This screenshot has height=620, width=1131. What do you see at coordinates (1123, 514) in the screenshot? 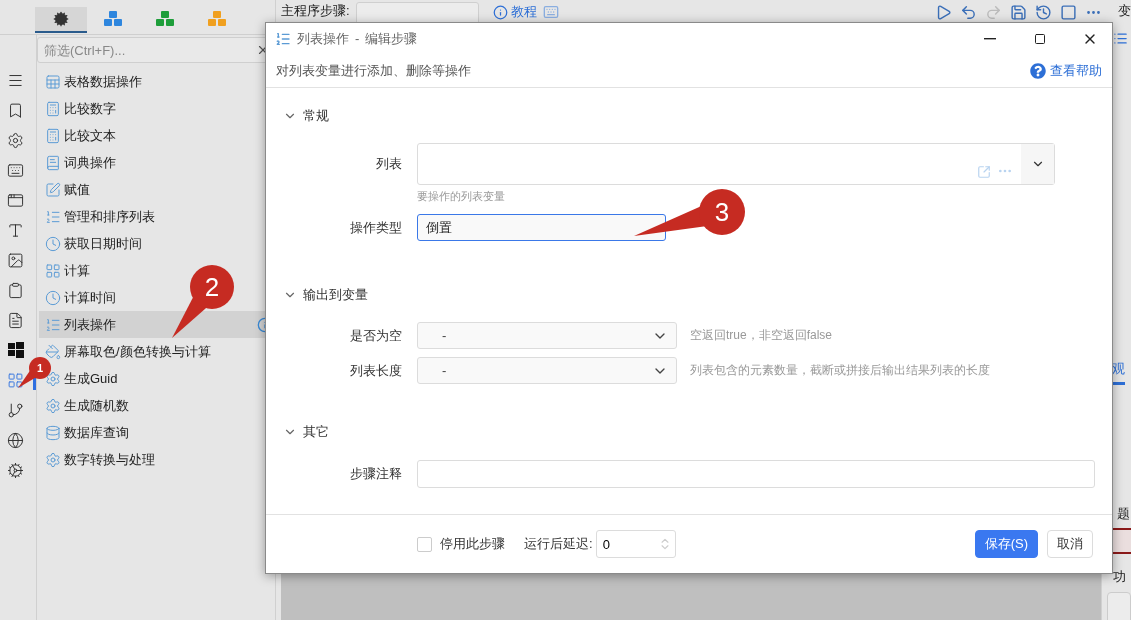
I see `field-label: 题` at bounding box center [1123, 514].